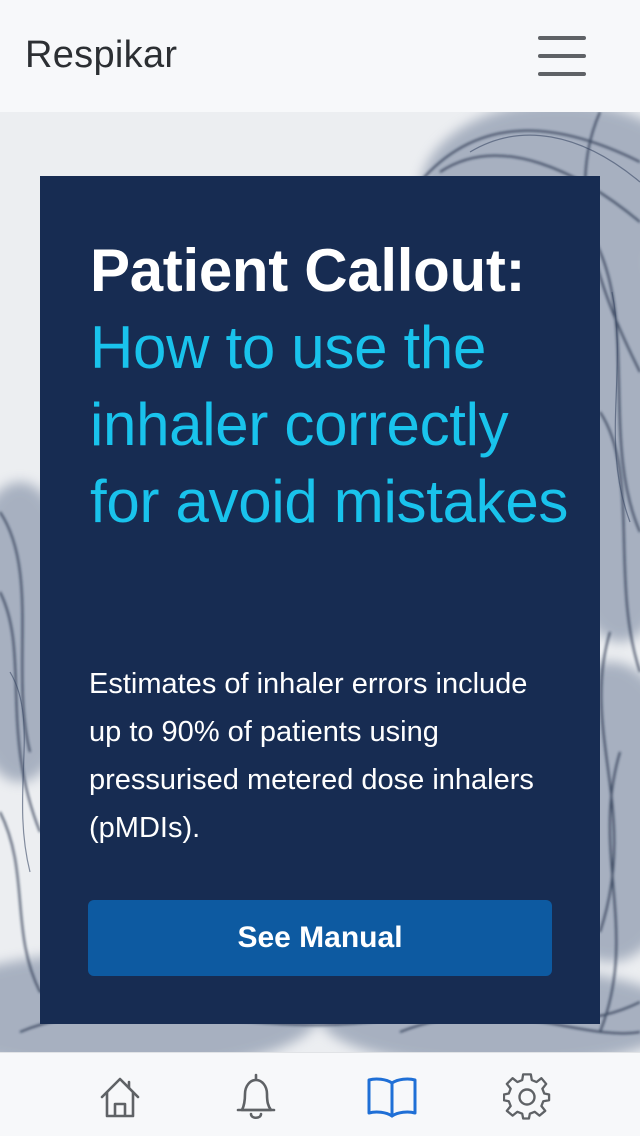 This screenshot has height=1136, width=640. I want to click on bell-icon, so click(256, 1096).